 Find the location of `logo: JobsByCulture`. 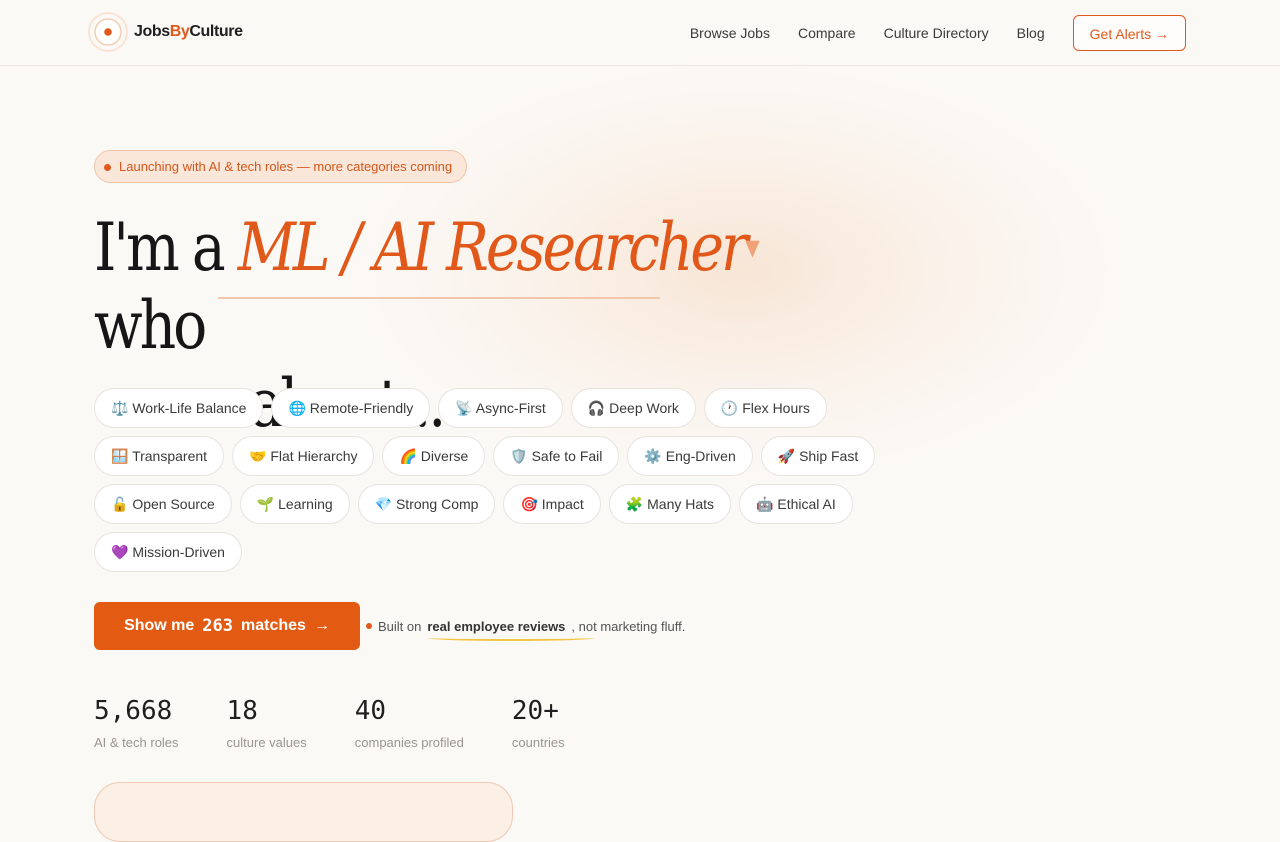

logo: JobsByCulture is located at coordinates (165, 32).